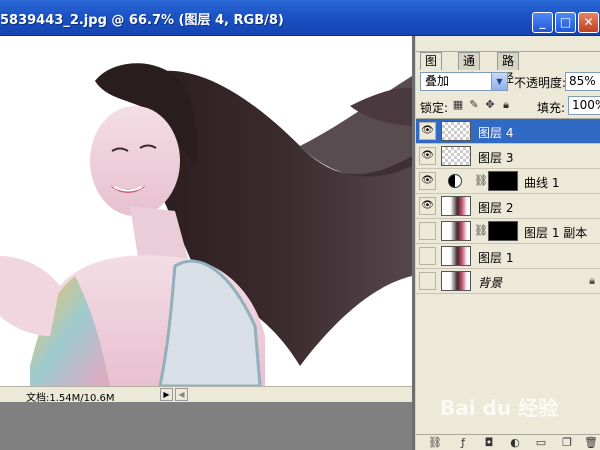 The height and width of the screenshot is (450, 600). Describe the element at coordinates (508, 281) in the screenshot. I see `layer-row: 背景 🔒︎` at that location.